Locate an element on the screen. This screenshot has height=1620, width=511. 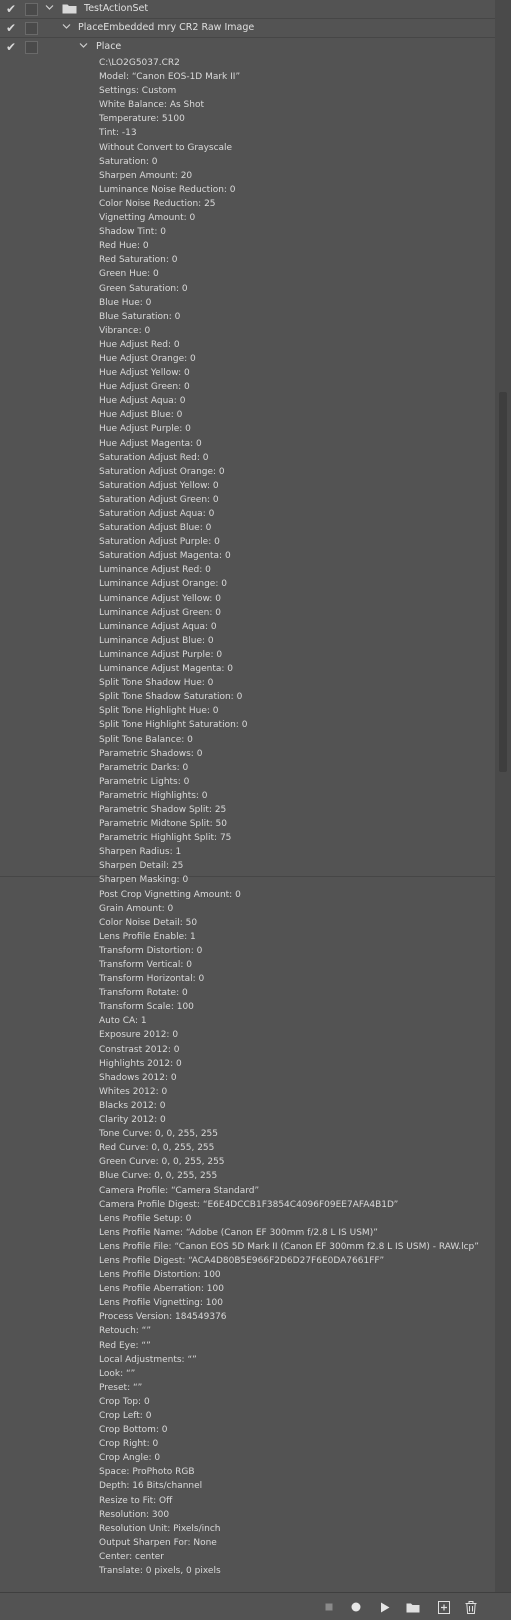
parameter-line: Lens Profile Setup: 0 is located at coordinates (145, 1218).